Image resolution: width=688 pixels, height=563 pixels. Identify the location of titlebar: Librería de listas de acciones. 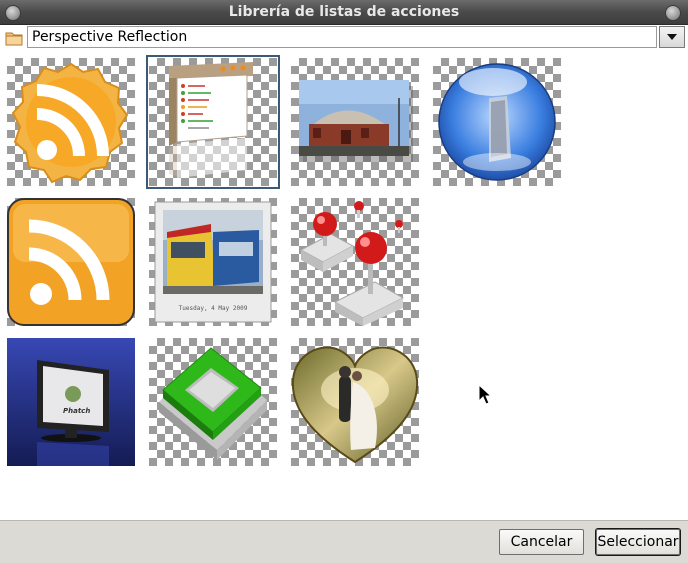
(344, 12).